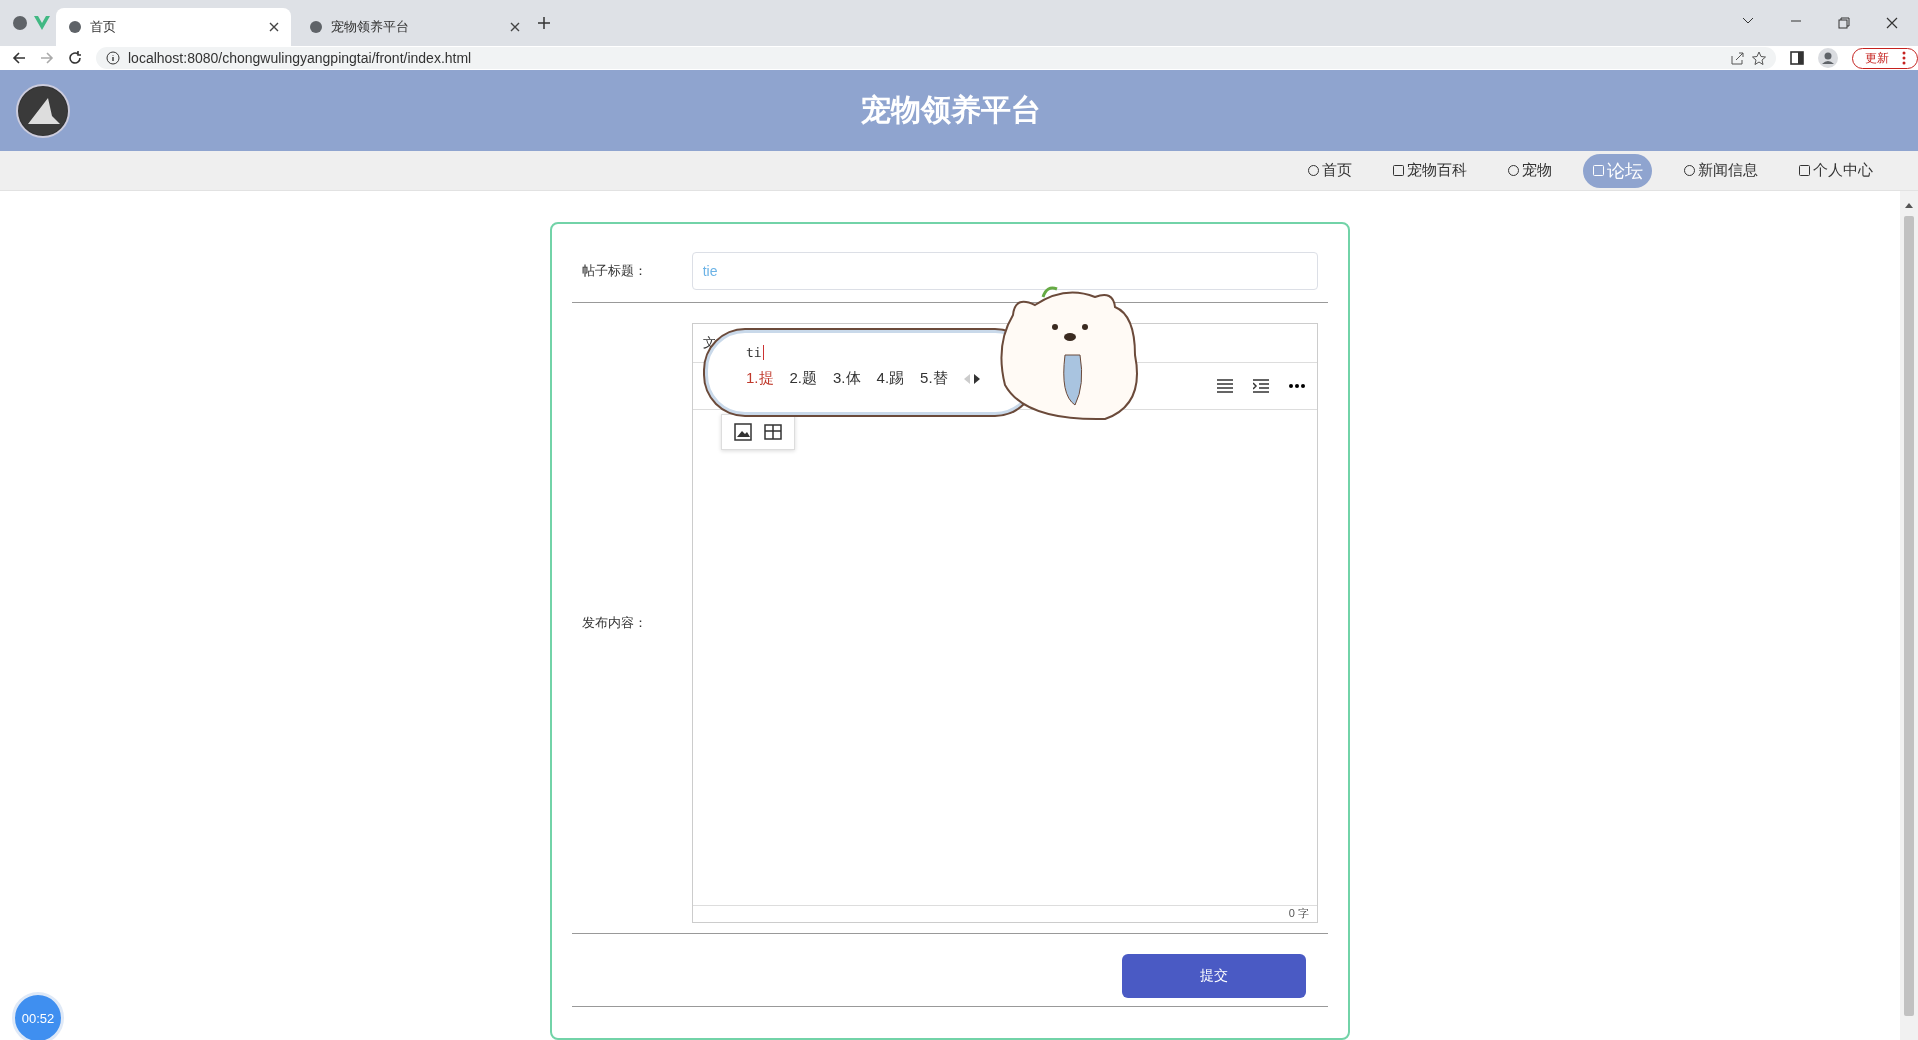  What do you see at coordinates (1904, 58) in the screenshot?
I see `kebab-menu-icon` at bounding box center [1904, 58].